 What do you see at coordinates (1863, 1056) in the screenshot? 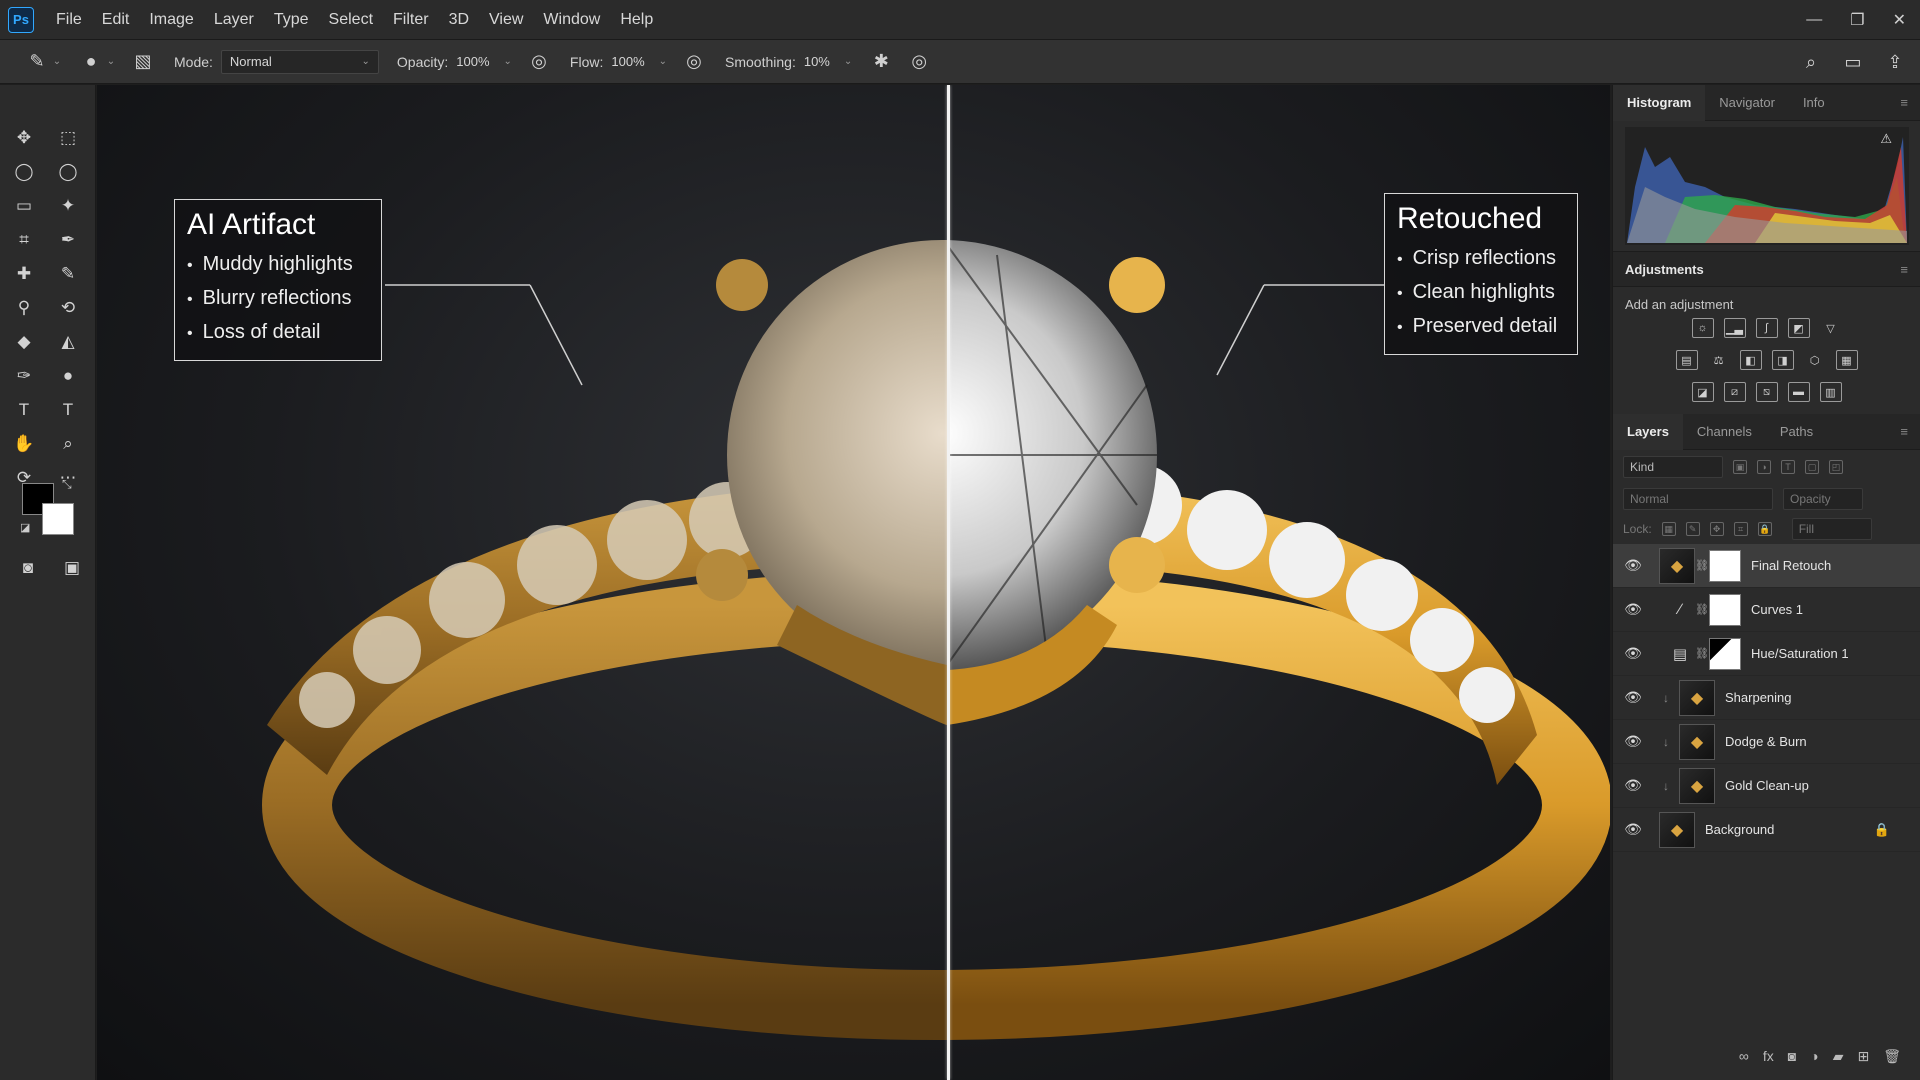
I see `new-layer-icon: ⊞` at bounding box center [1863, 1056].